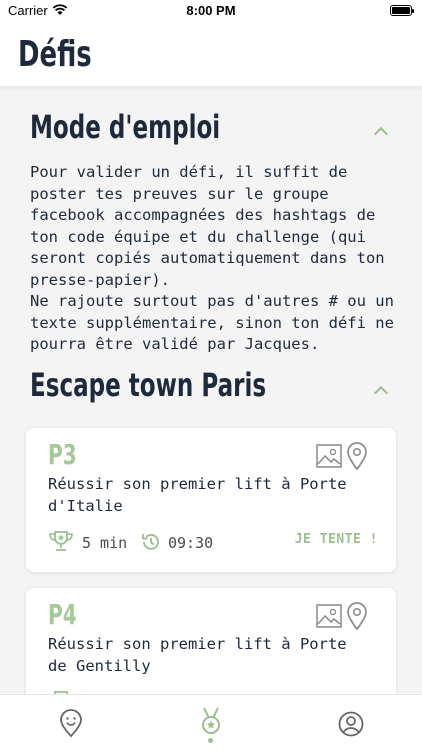 The width and height of the screenshot is (422, 750). What do you see at coordinates (148, 385) in the screenshot?
I see `challenge-section-title: Escape town Paris` at bounding box center [148, 385].